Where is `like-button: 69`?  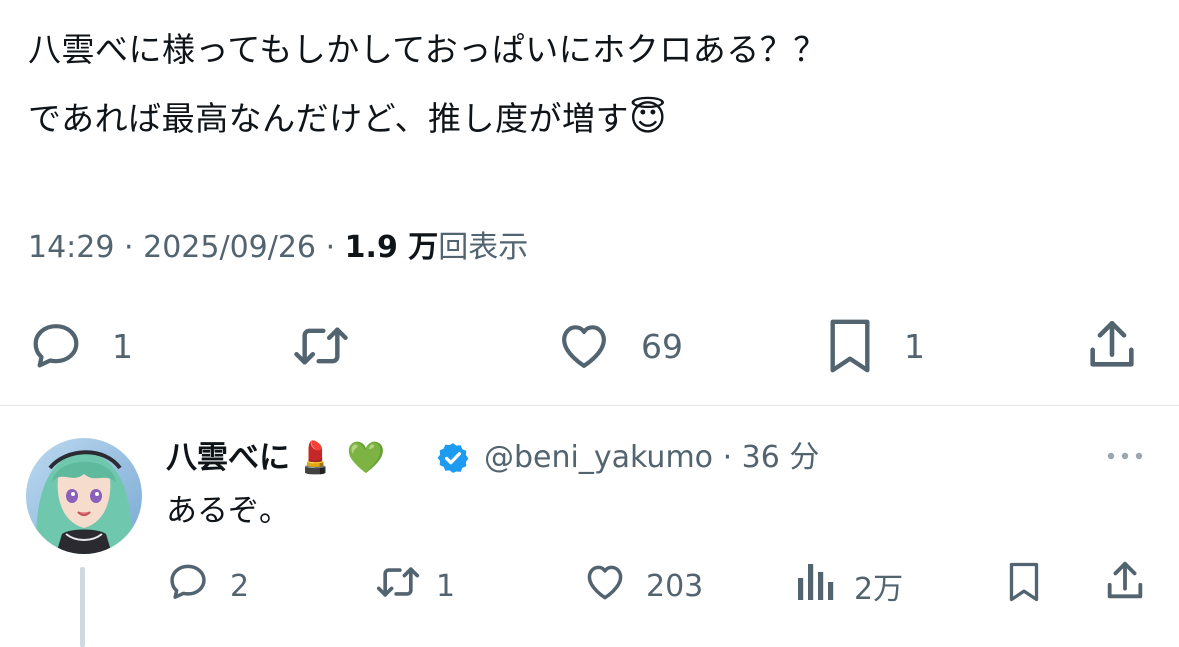
like-button: 69 is located at coordinates (619, 346).